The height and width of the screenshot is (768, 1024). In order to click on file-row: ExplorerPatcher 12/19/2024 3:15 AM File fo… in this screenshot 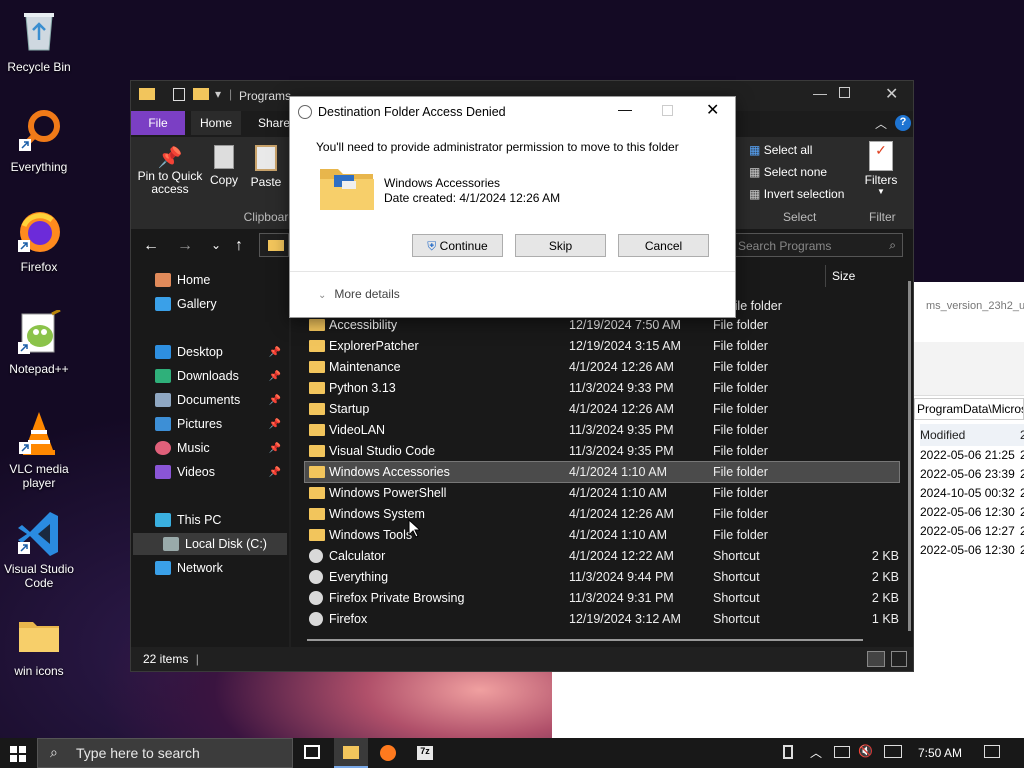, I will do `click(602, 346)`.